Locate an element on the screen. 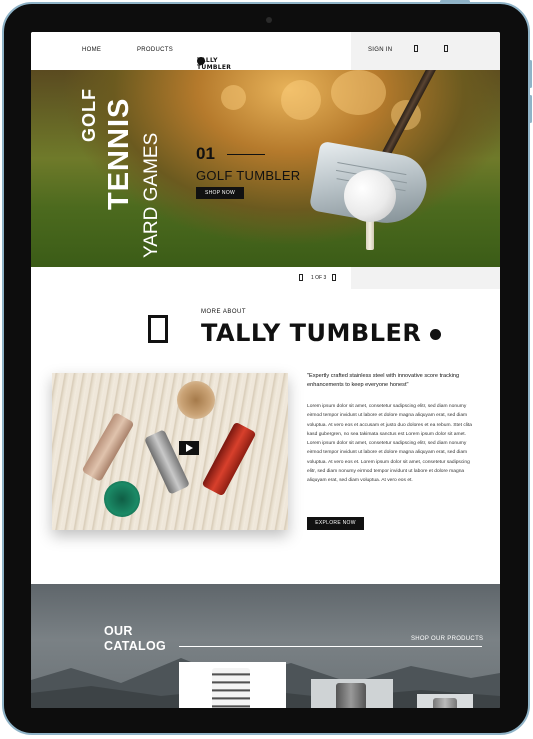  slide-counter: 1 OF 3 is located at coordinates (319, 278).